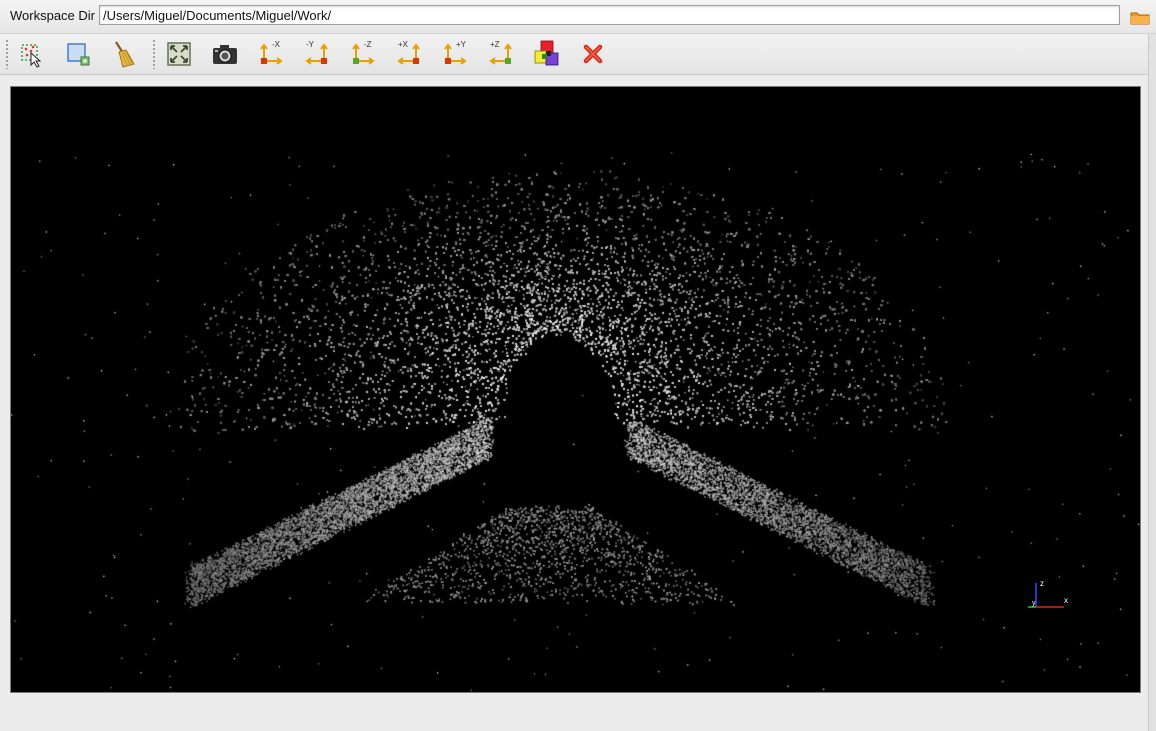 The width and height of the screenshot is (1156, 731). Describe the element at coordinates (1042, 583) in the screenshot. I see `z-axis-label: z` at that location.